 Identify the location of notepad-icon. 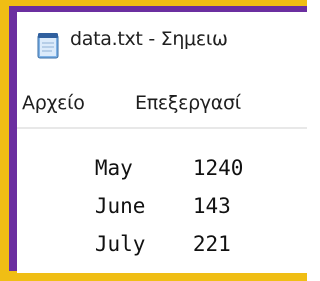
(48, 46).